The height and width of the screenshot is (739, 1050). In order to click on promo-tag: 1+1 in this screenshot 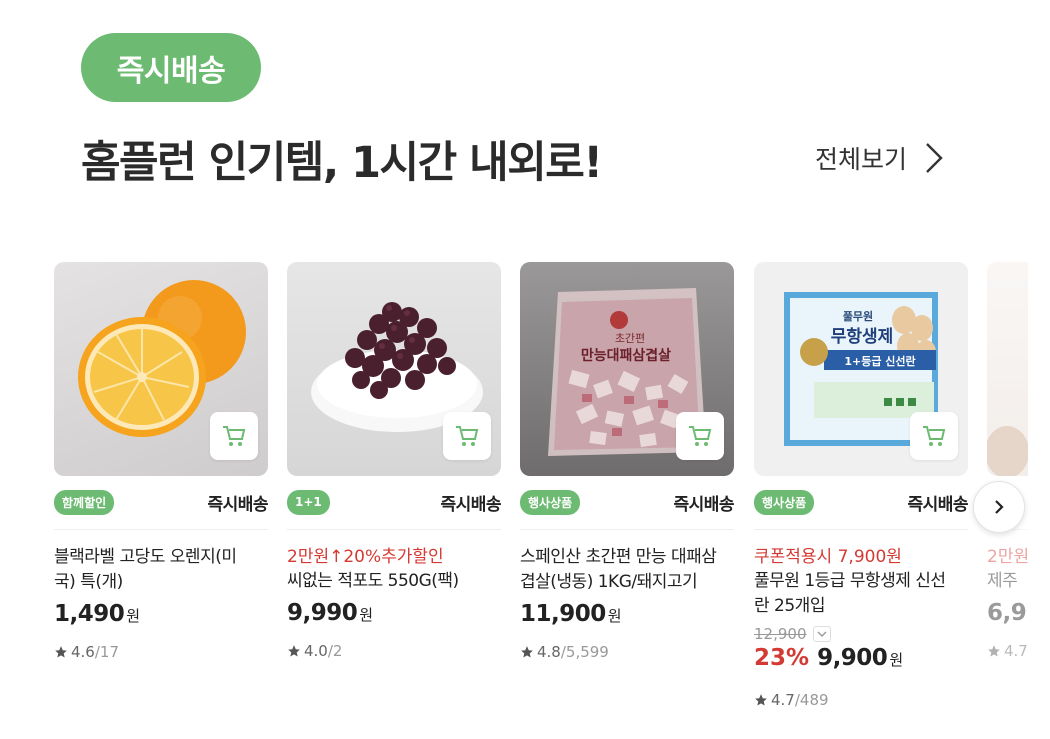, I will do `click(308, 502)`.